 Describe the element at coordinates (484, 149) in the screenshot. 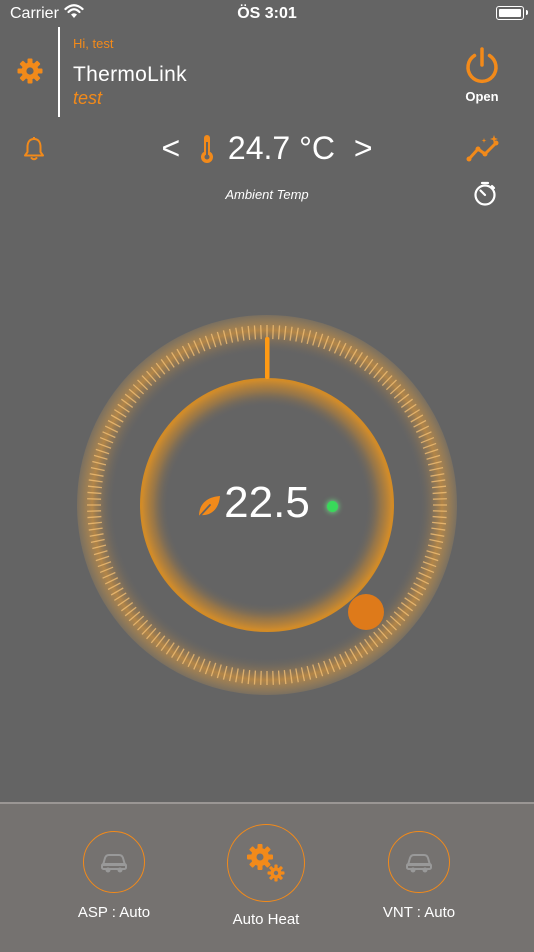

I see `chart-sparkle-icon` at that location.